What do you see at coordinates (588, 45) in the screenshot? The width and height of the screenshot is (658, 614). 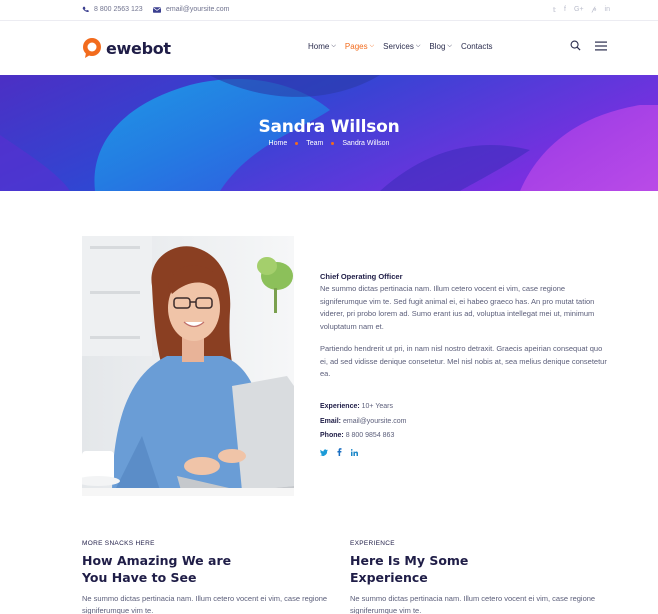 I see `header-actions` at bounding box center [588, 45].